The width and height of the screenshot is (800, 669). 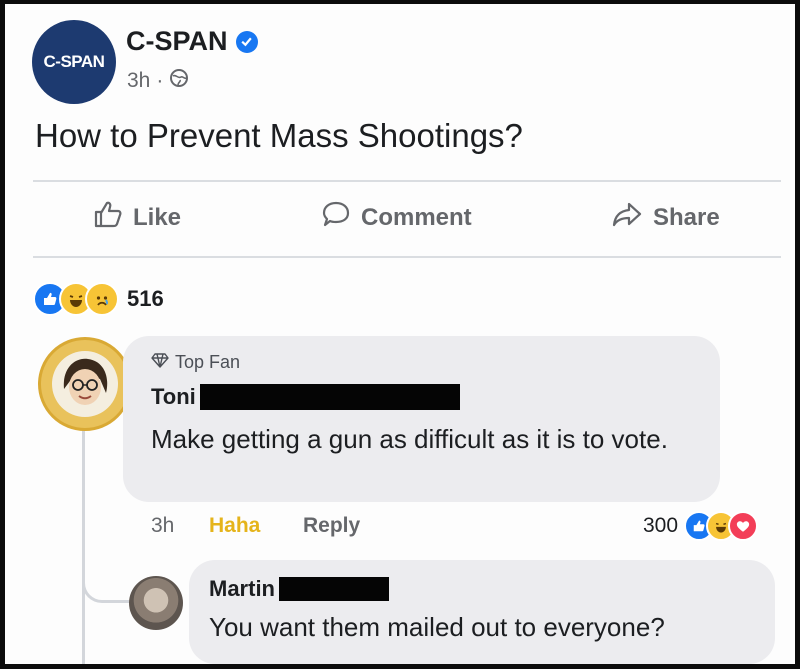 What do you see at coordinates (138, 81) in the screenshot?
I see `post-time: 3h` at bounding box center [138, 81].